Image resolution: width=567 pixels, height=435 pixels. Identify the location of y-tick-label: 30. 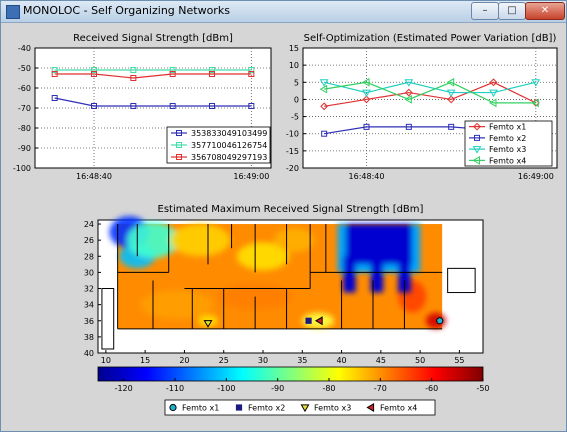
(89, 272).